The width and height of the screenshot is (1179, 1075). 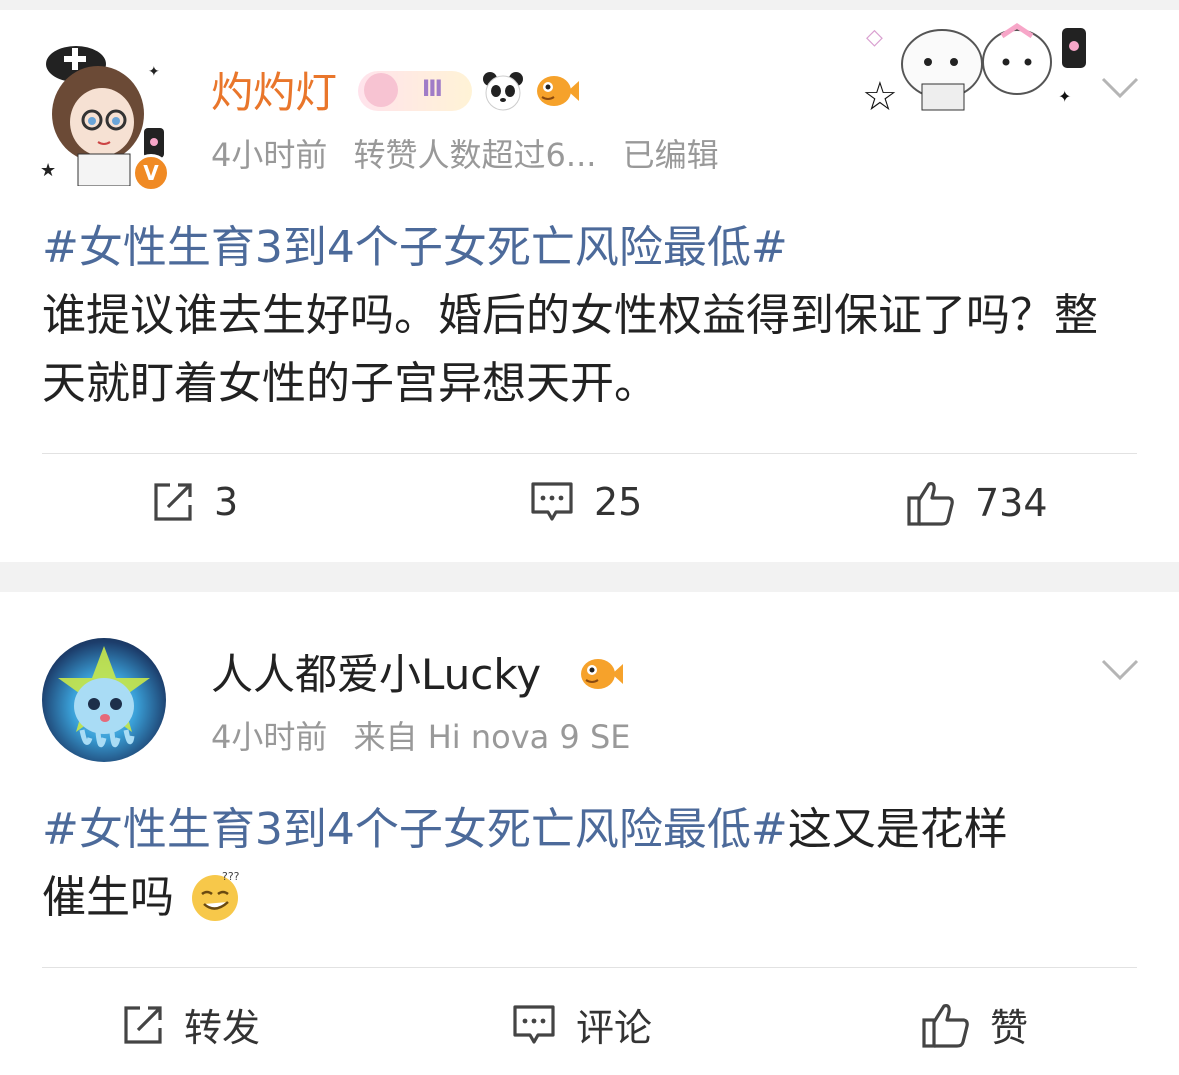 I want to click on comment-label: 评论, so click(x=614, y=1028).